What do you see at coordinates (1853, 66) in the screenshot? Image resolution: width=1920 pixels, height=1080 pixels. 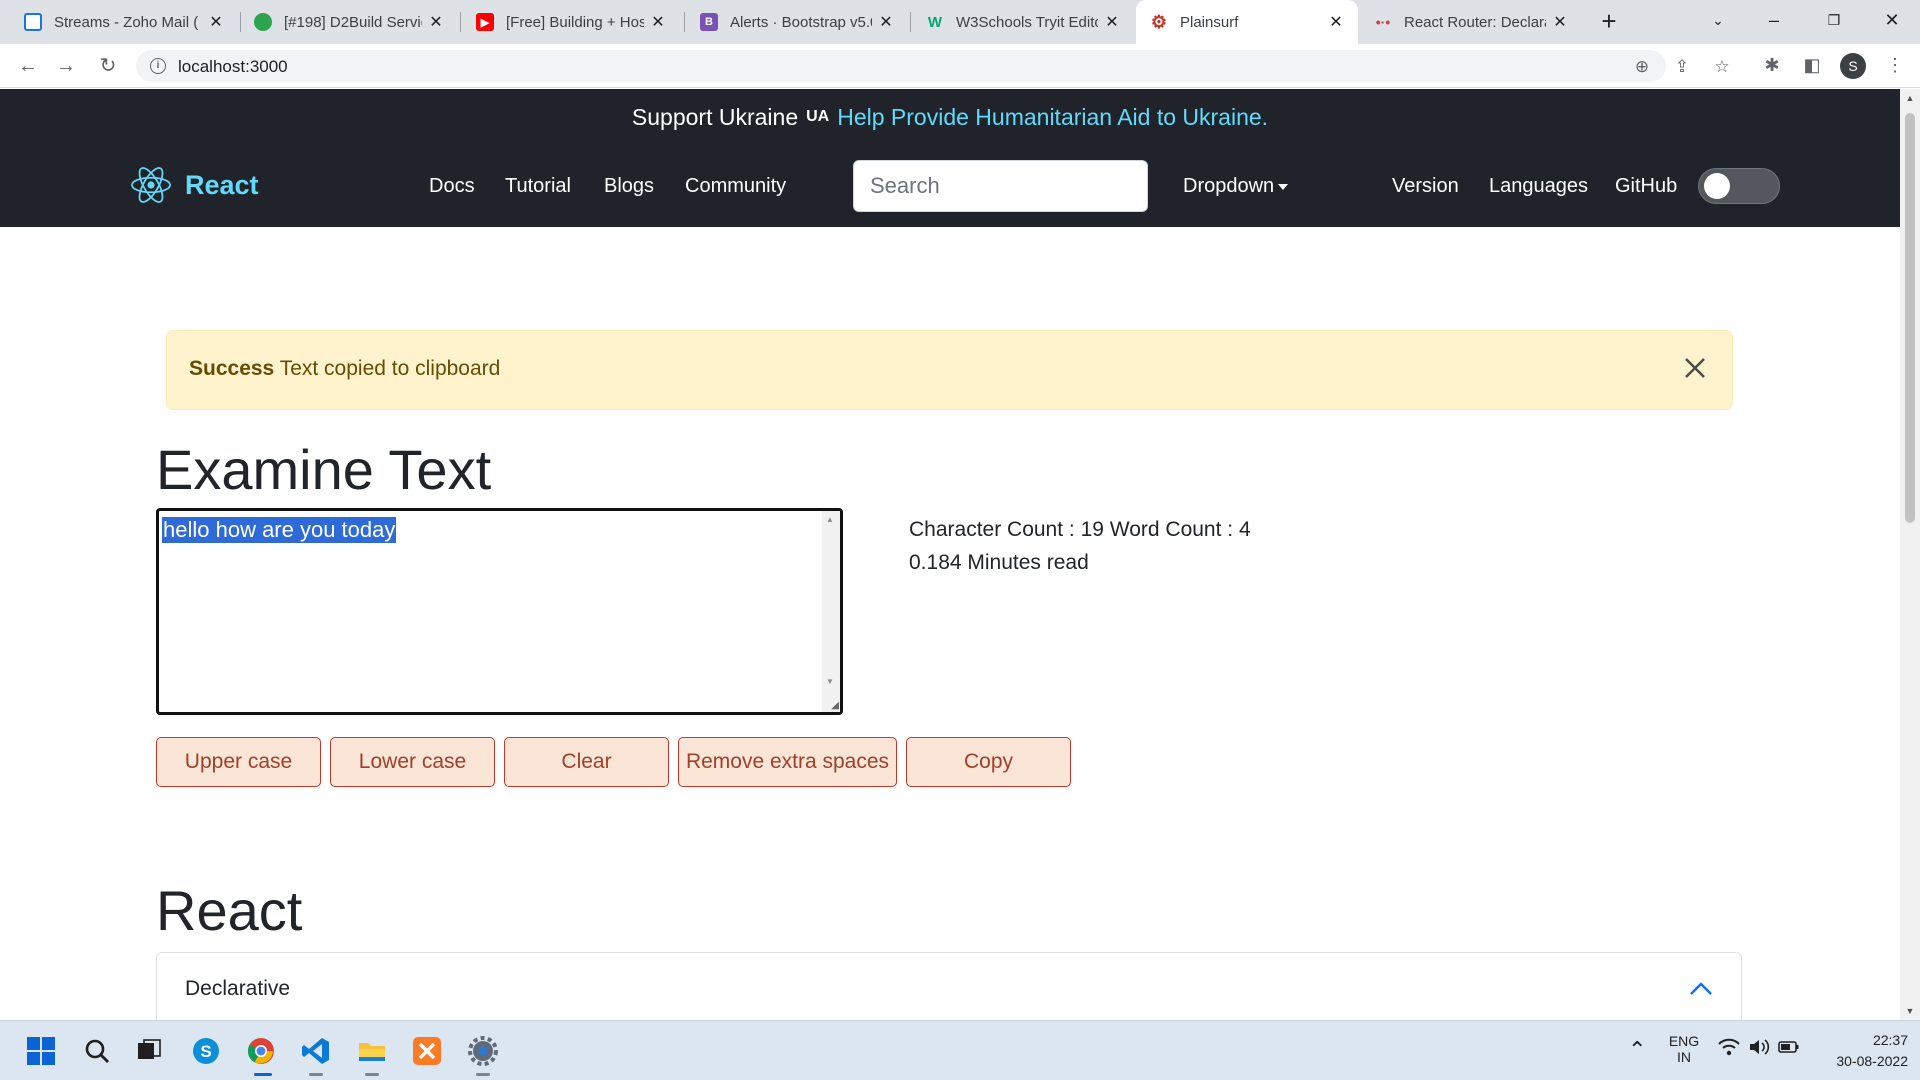 I see `profile-avatar: S` at bounding box center [1853, 66].